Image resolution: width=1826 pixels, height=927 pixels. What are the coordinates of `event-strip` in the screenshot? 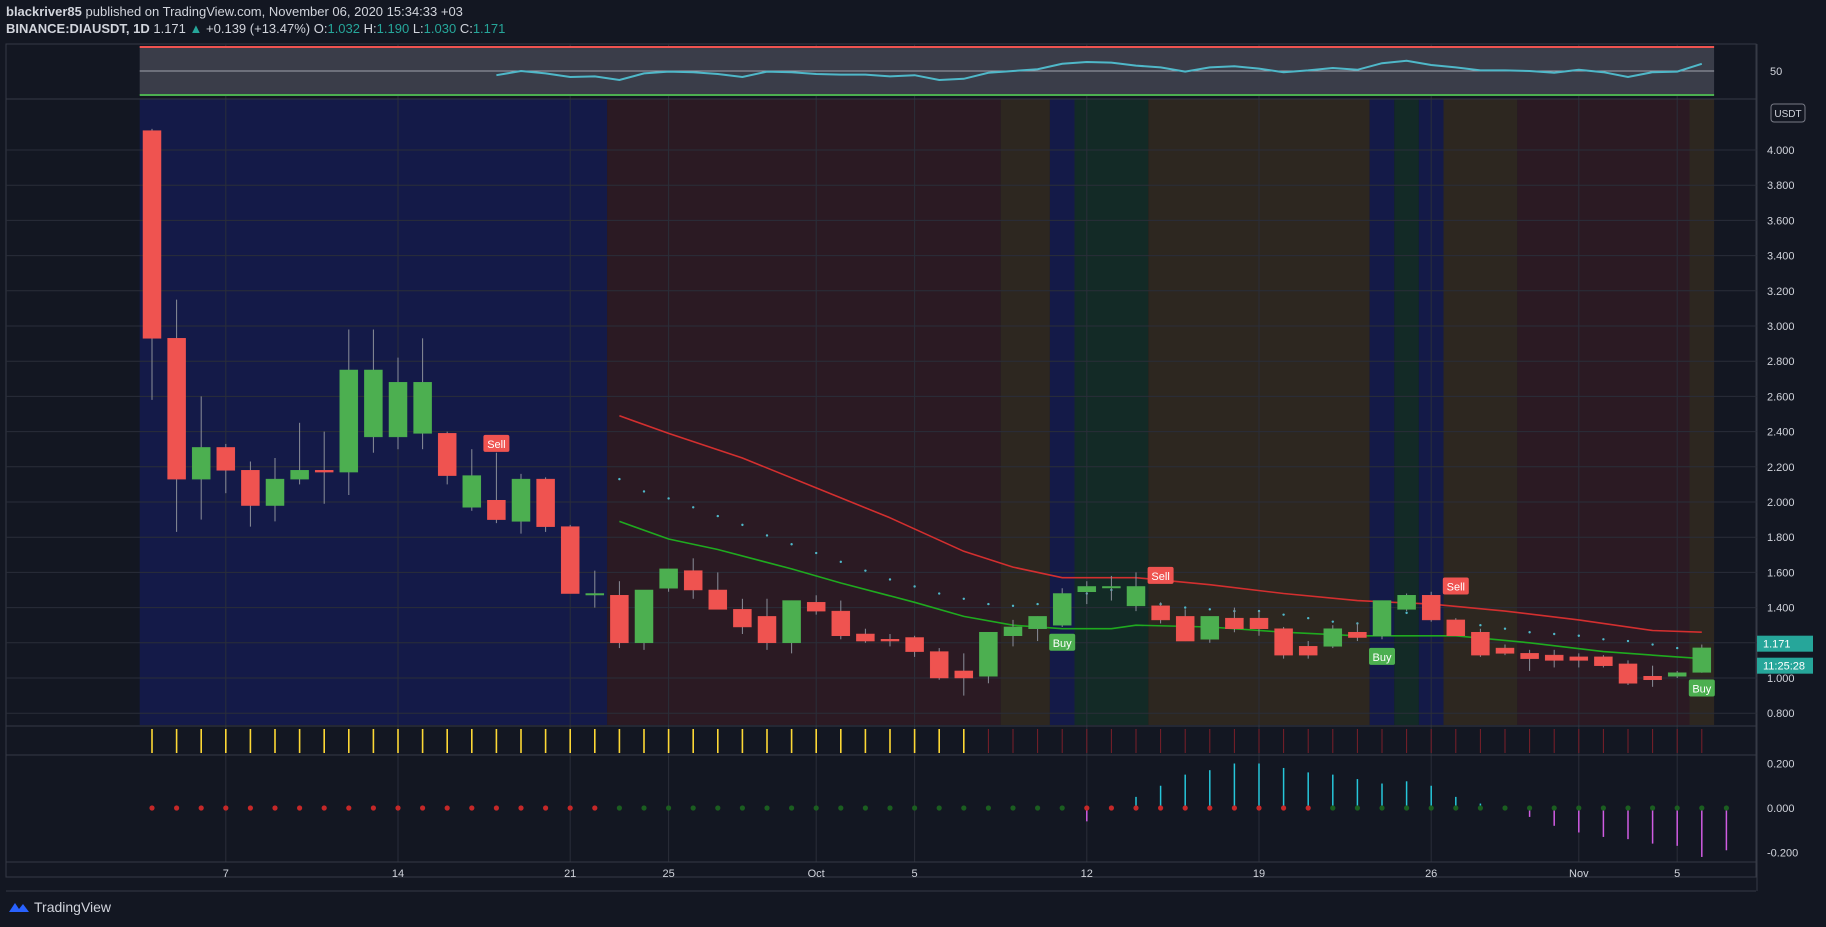 It's located at (927, 741).